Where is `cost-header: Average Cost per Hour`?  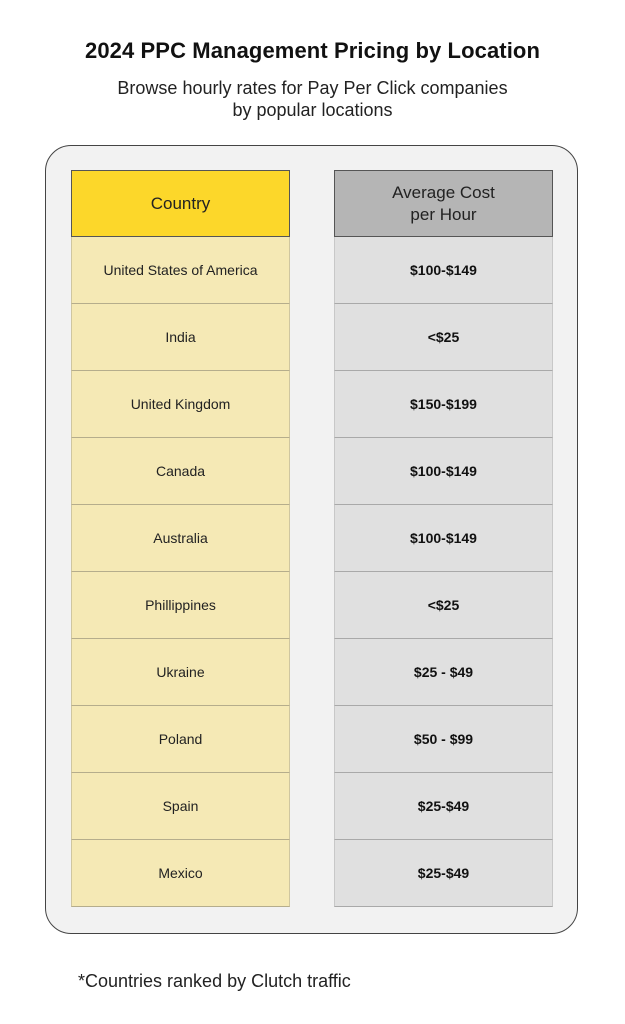
cost-header: Average Cost per Hour is located at coordinates (443, 203).